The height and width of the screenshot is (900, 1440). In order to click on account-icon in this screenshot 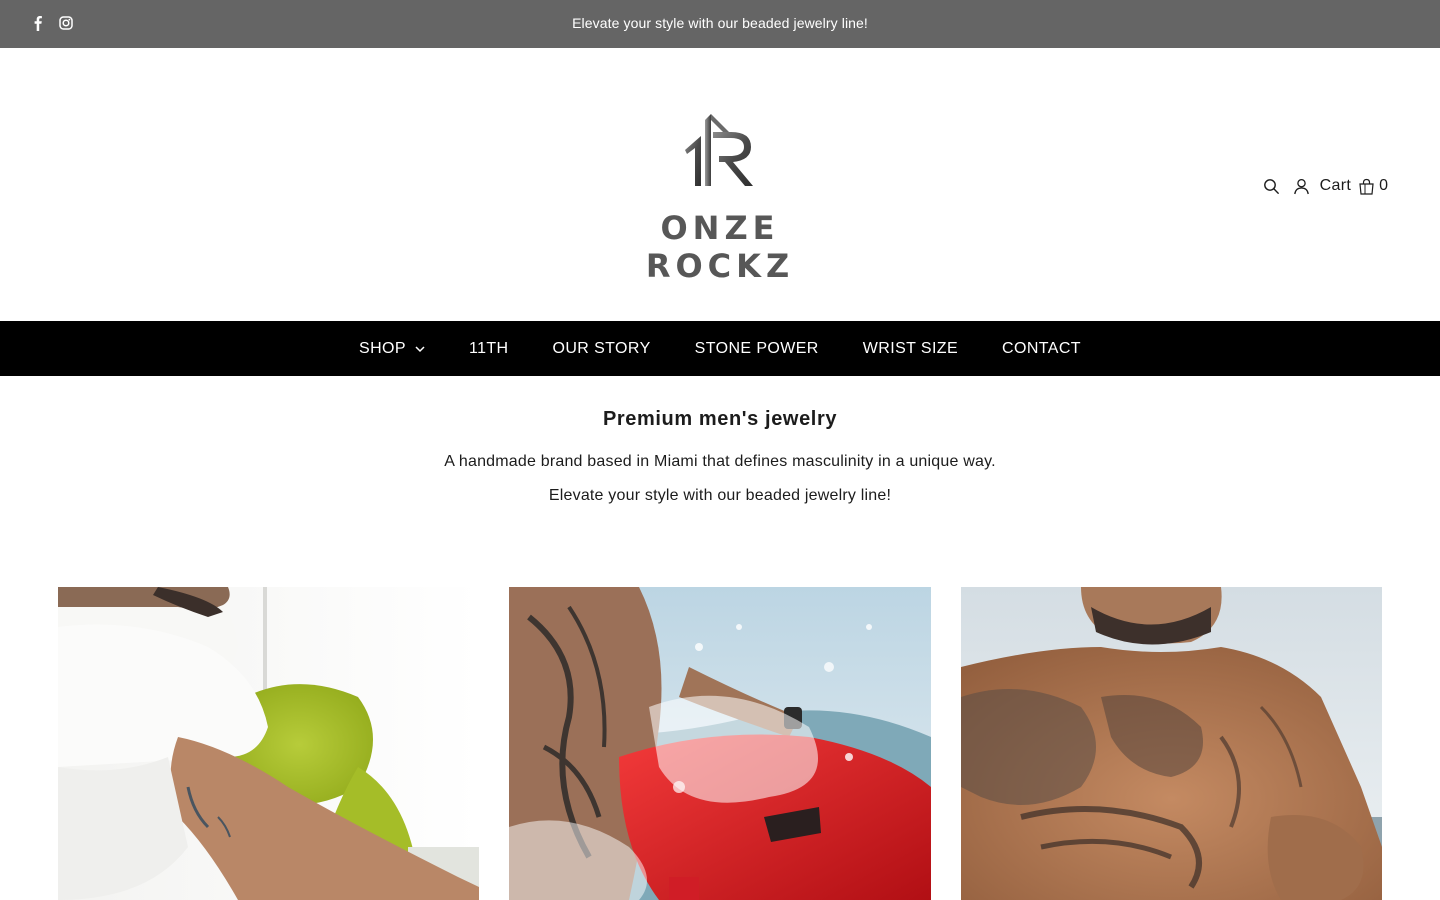, I will do `click(1301, 186)`.